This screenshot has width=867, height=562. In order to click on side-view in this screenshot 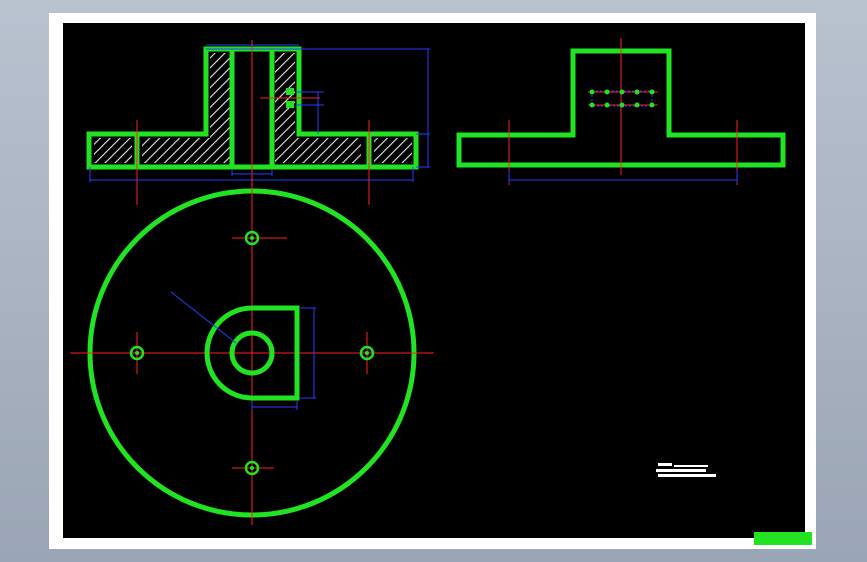, I will do `click(621, 111)`.